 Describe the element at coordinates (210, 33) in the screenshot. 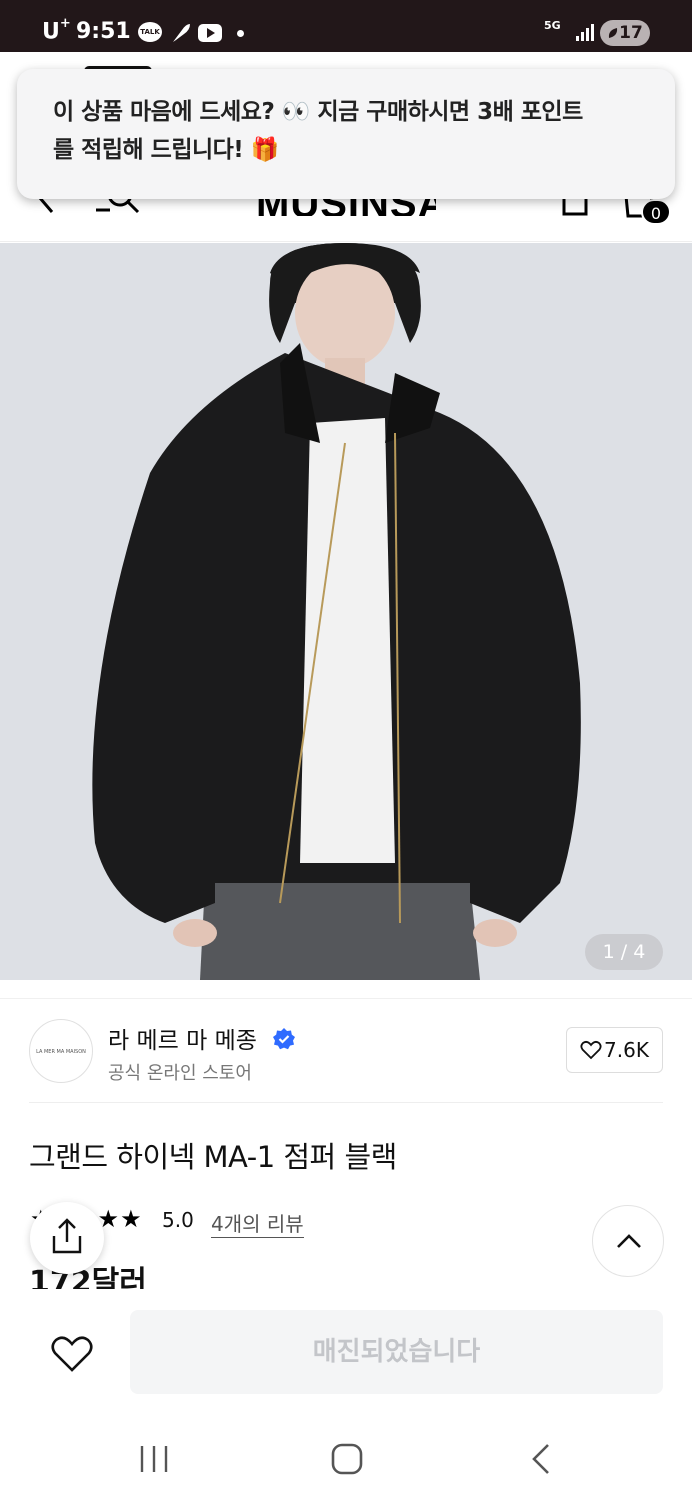

I see `youtube-icon` at that location.